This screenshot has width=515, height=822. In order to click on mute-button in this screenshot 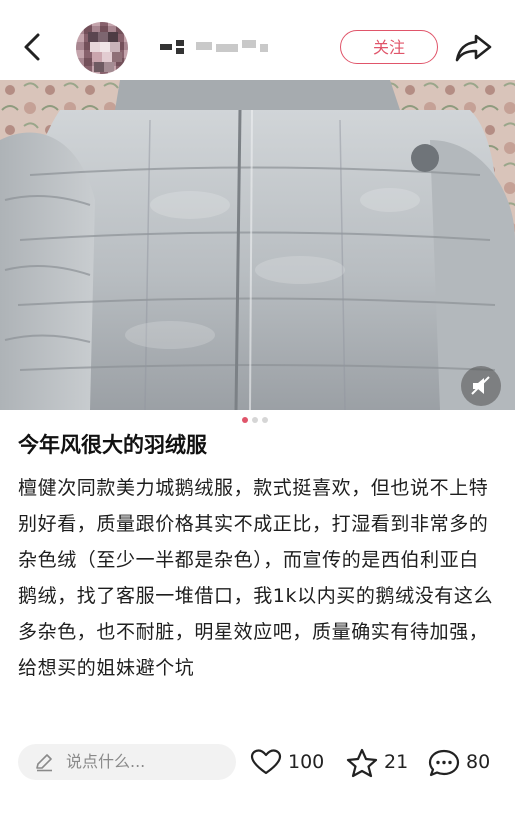, I will do `click(481, 386)`.